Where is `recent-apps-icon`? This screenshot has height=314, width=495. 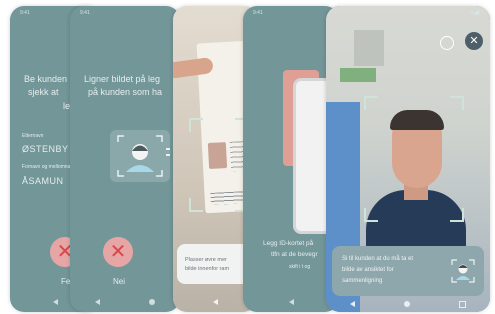
recent-apps-icon is located at coordinates (462, 304).